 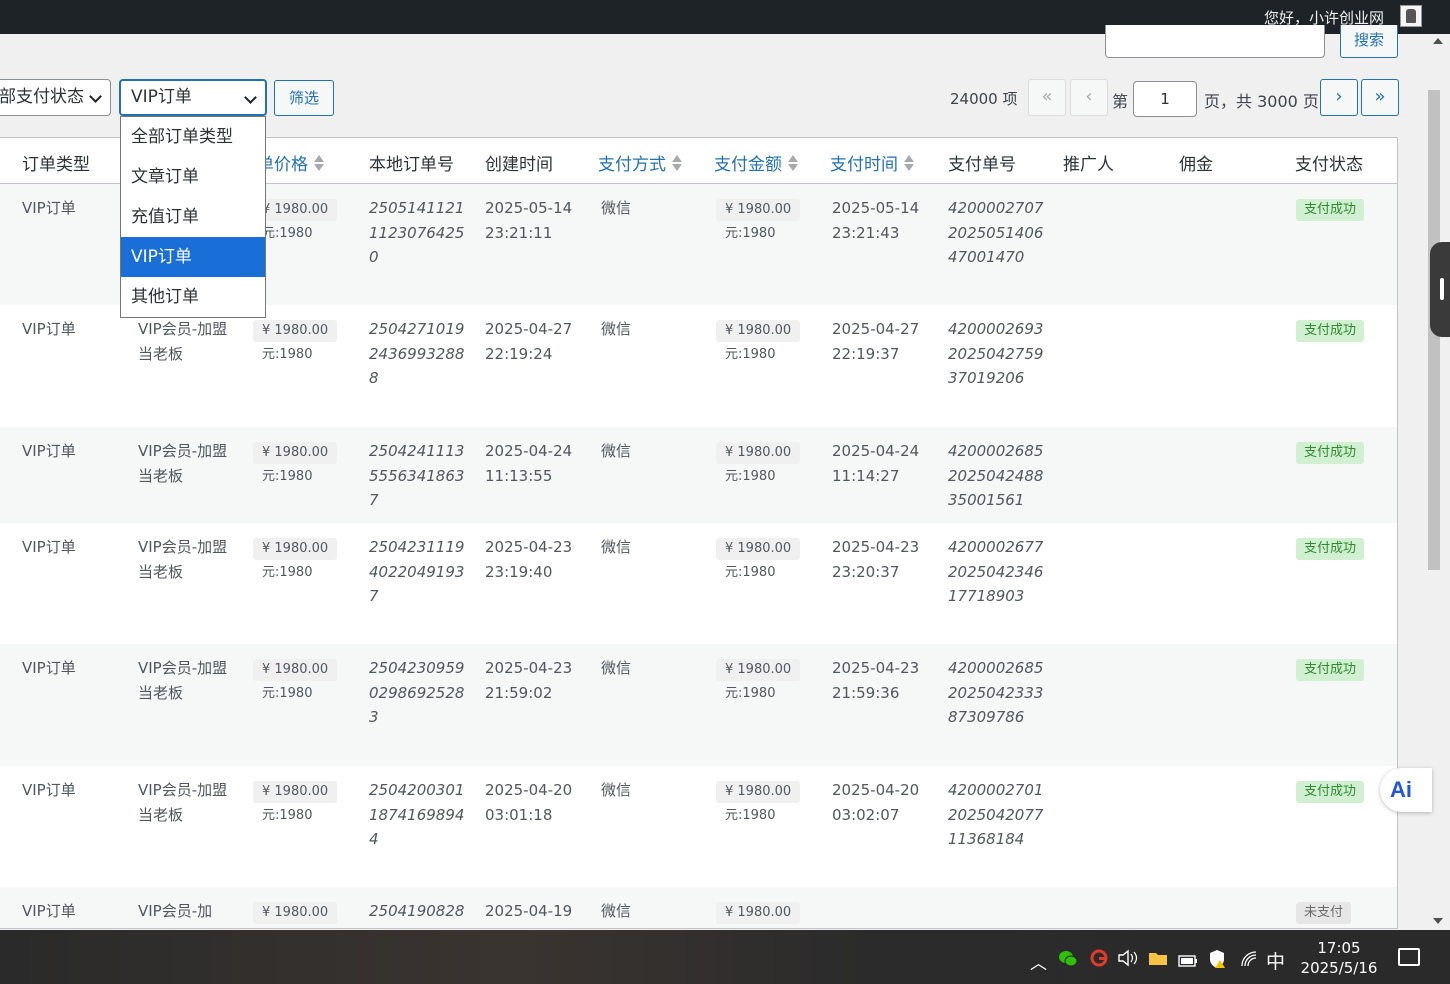 What do you see at coordinates (193, 217) in the screenshot?
I see `option-recharge-orders: 充值订单` at bounding box center [193, 217].